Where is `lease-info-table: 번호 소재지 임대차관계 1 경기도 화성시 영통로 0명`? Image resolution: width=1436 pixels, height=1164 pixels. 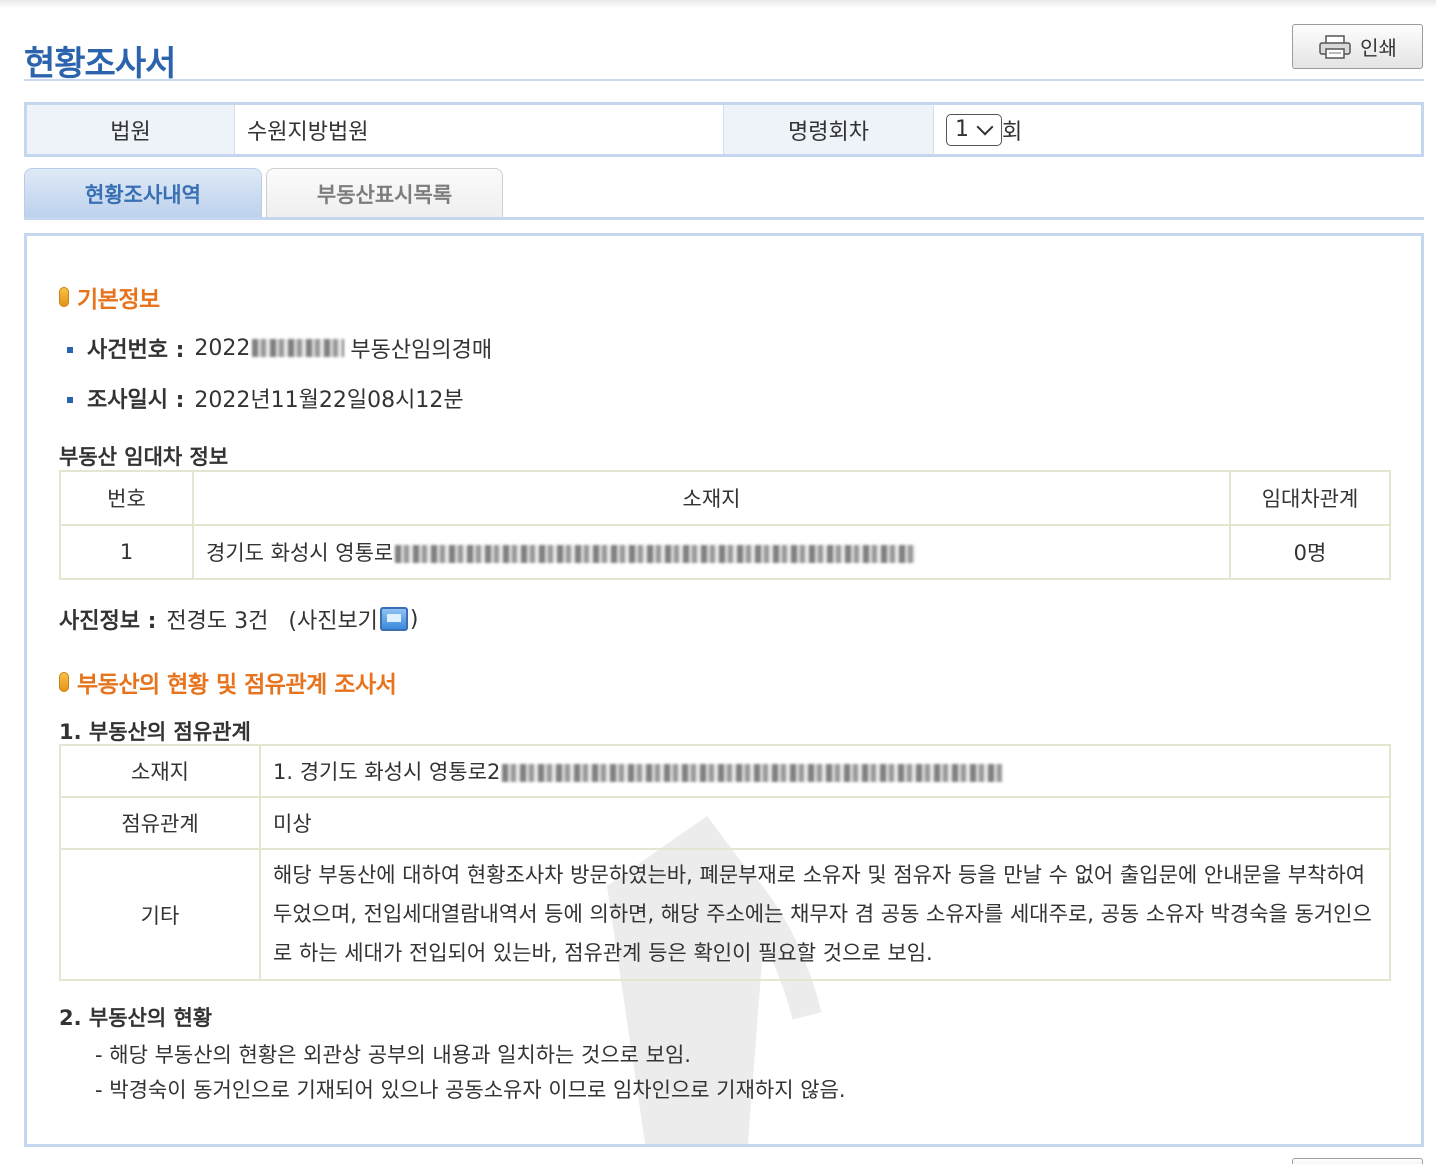
lease-info-table: 번호 소재지 임대차관계 1 경기도 화성시 영통로 0명 is located at coordinates (725, 525).